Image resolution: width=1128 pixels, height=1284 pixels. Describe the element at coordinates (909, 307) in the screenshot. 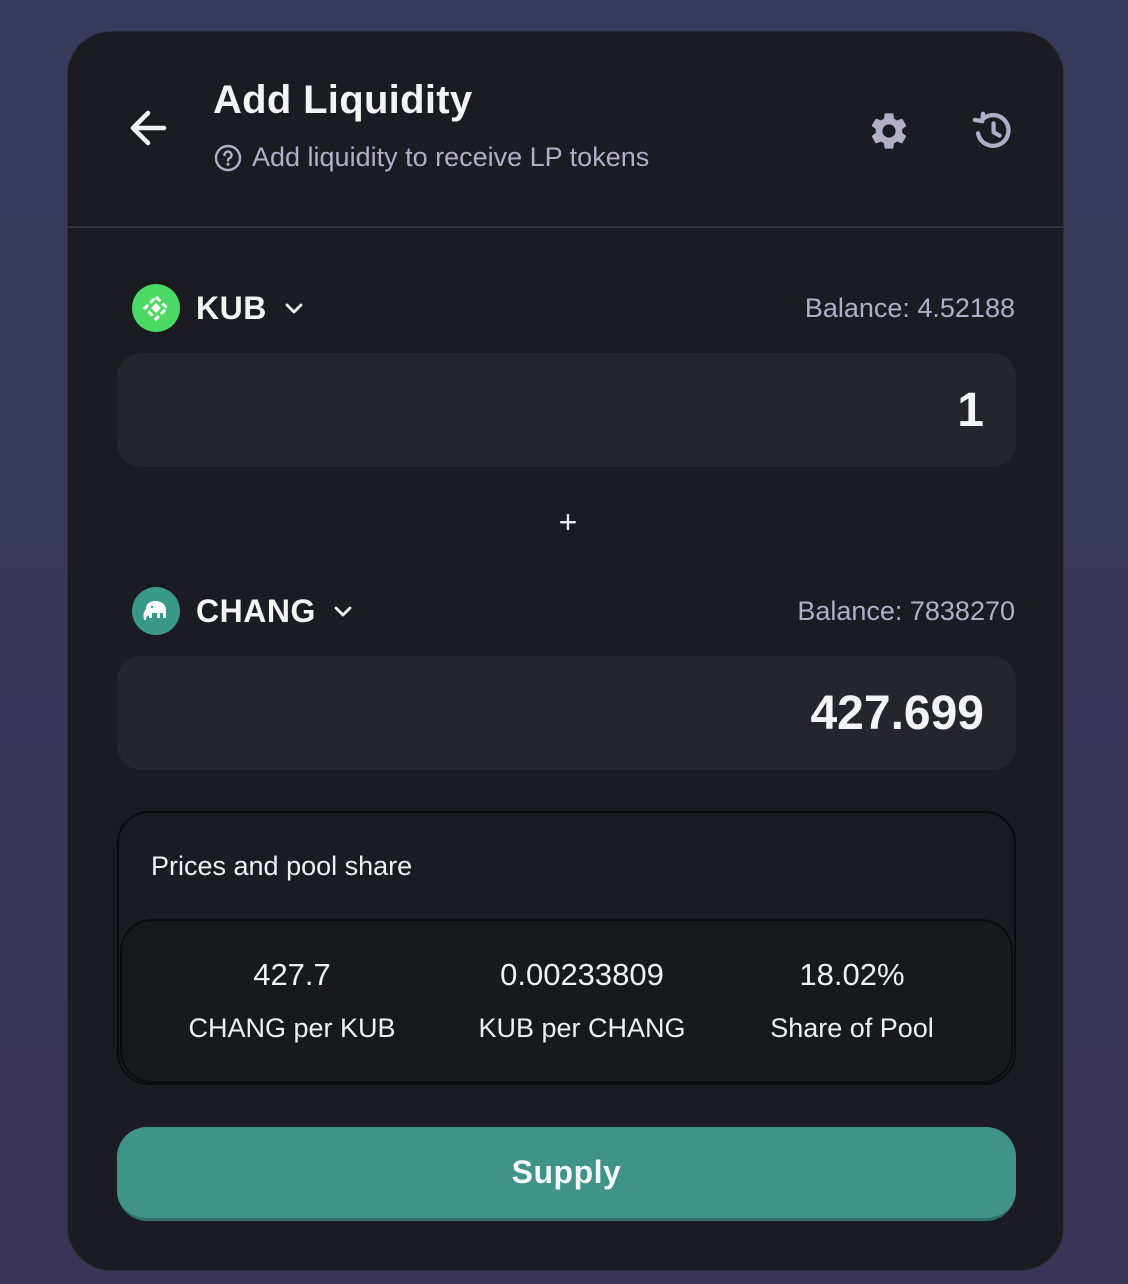

I see `token-a-balance: Balance: 4.52188` at that location.